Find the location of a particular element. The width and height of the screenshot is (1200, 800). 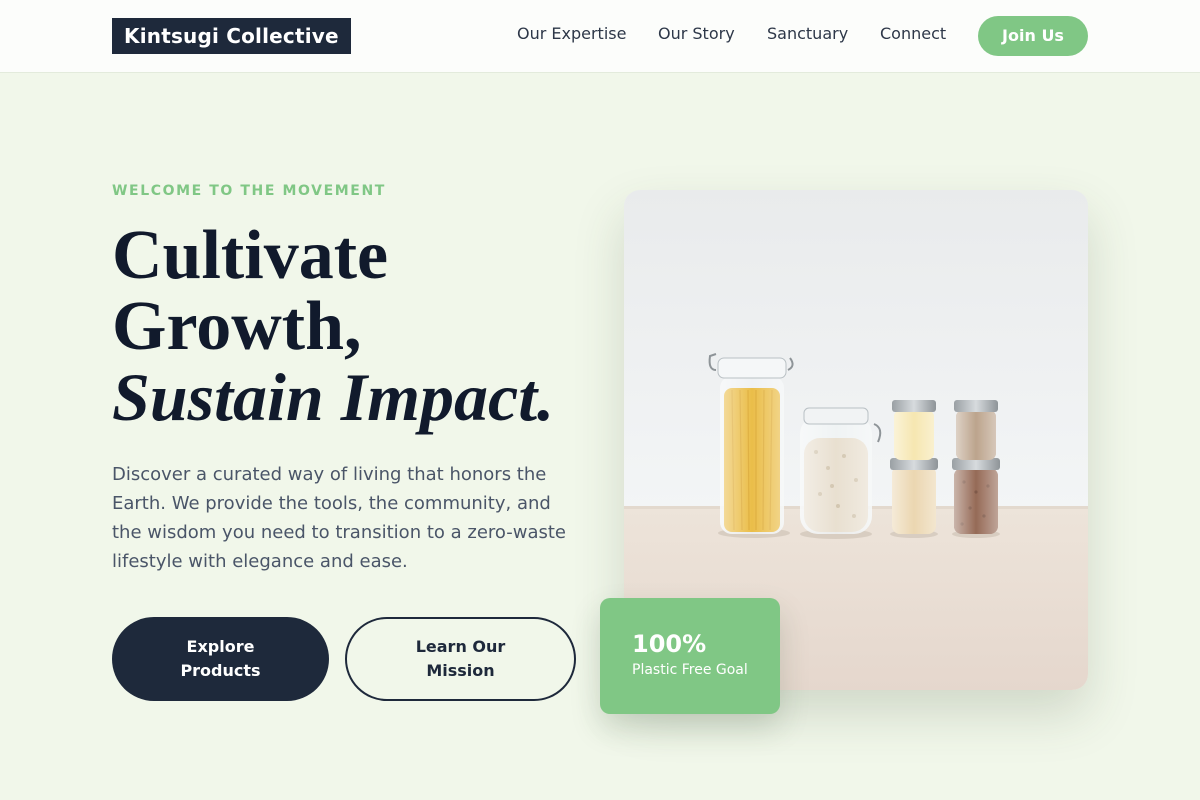

stat-value: 100% is located at coordinates (669, 644).